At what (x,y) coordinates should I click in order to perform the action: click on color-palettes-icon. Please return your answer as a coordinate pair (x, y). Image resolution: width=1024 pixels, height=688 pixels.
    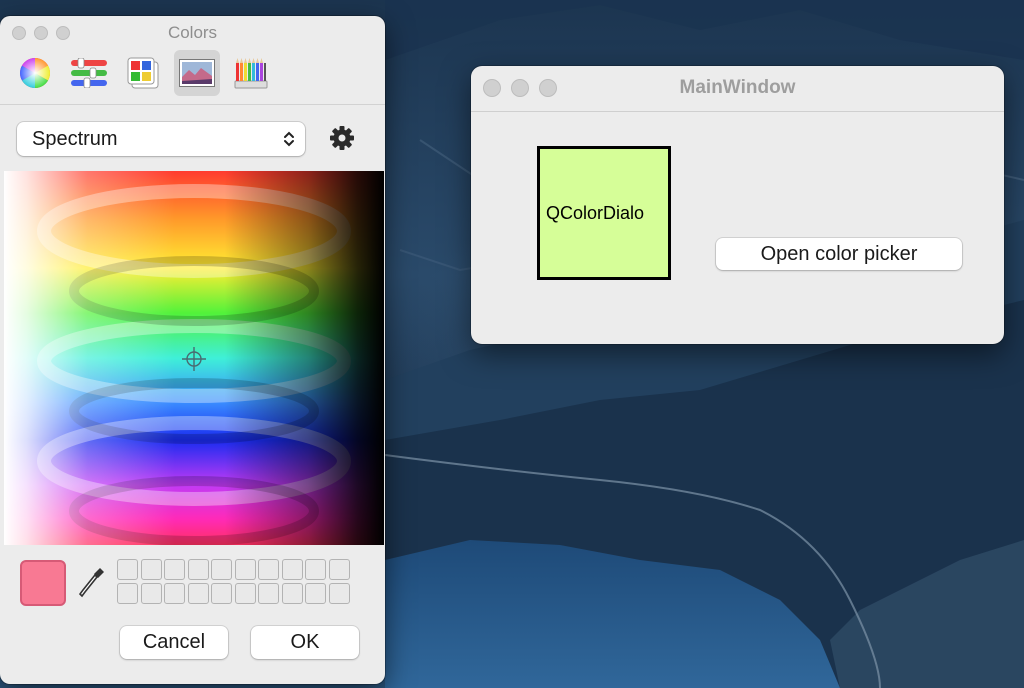
    Looking at the image, I should click on (143, 73).